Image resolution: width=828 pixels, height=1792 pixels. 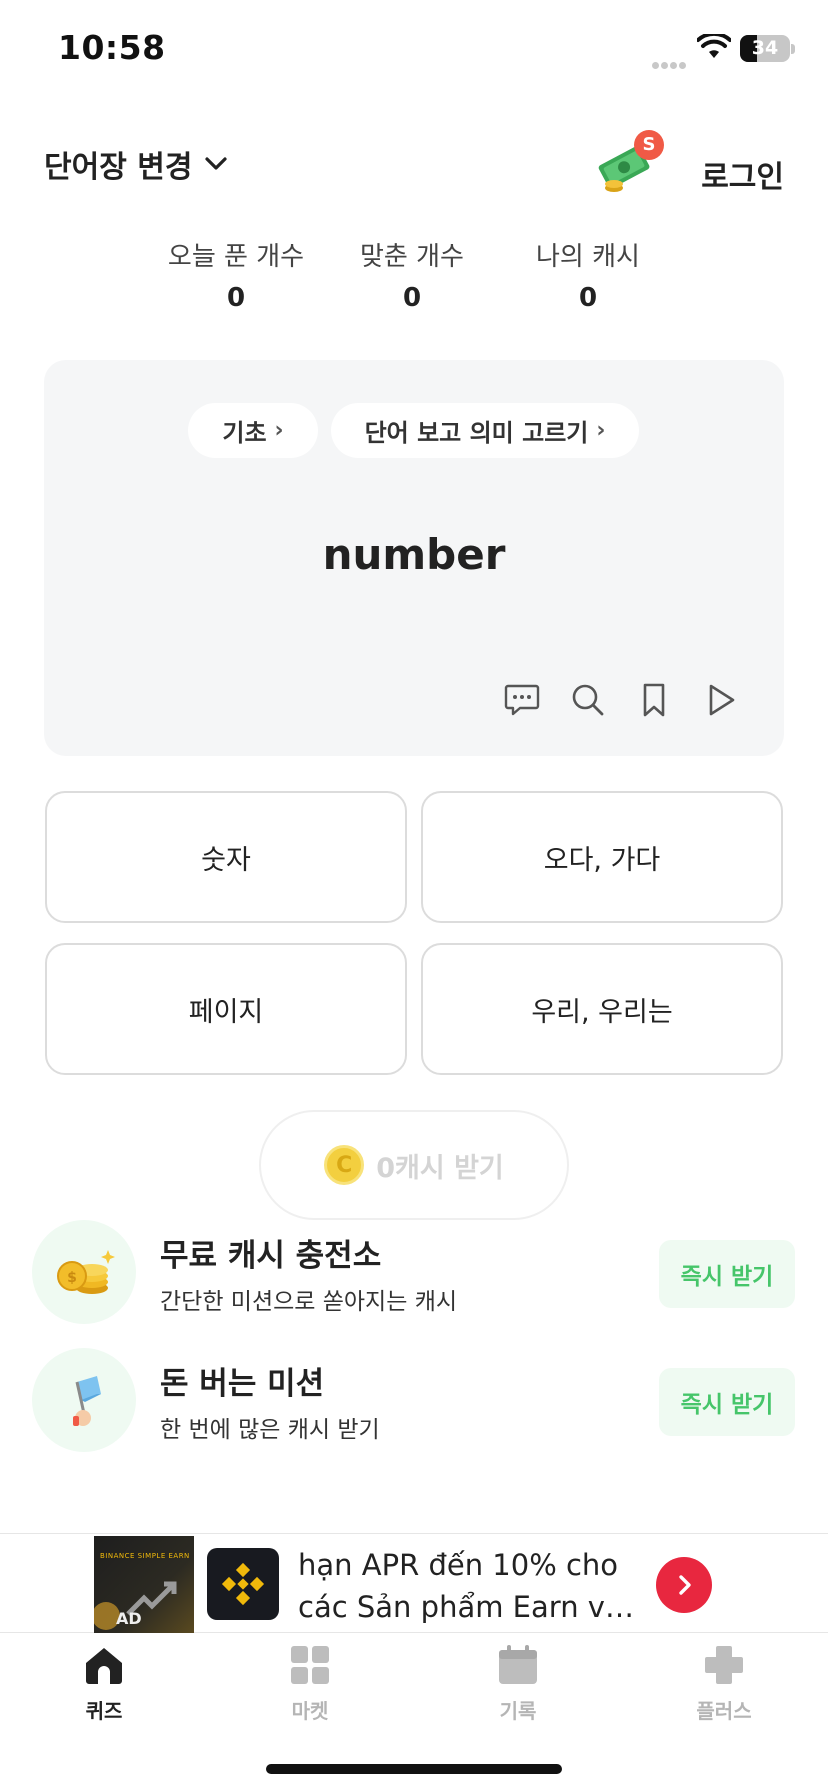 I want to click on answer-option-1: 숫자, so click(x=226, y=857).